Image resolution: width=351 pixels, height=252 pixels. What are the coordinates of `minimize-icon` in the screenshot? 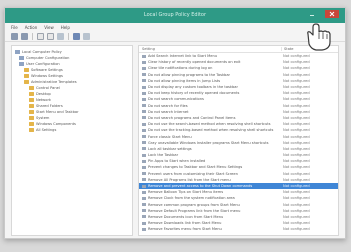 It's located at (312, 14).